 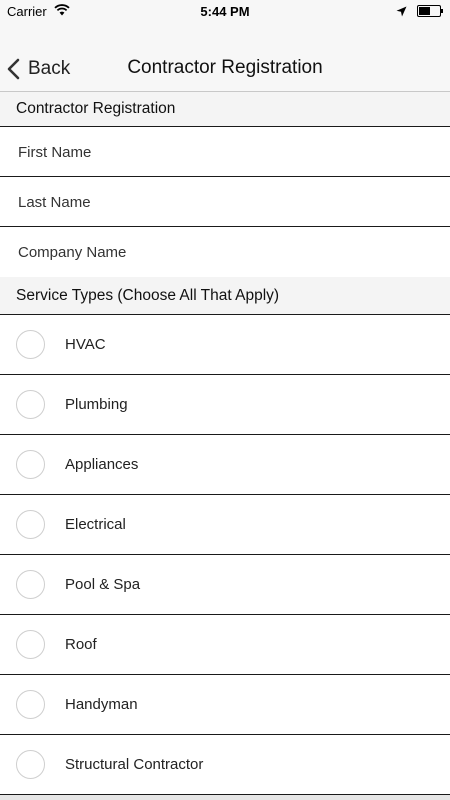 What do you see at coordinates (225, 109) in the screenshot?
I see `section-header-registration: Contractor Registration` at bounding box center [225, 109].